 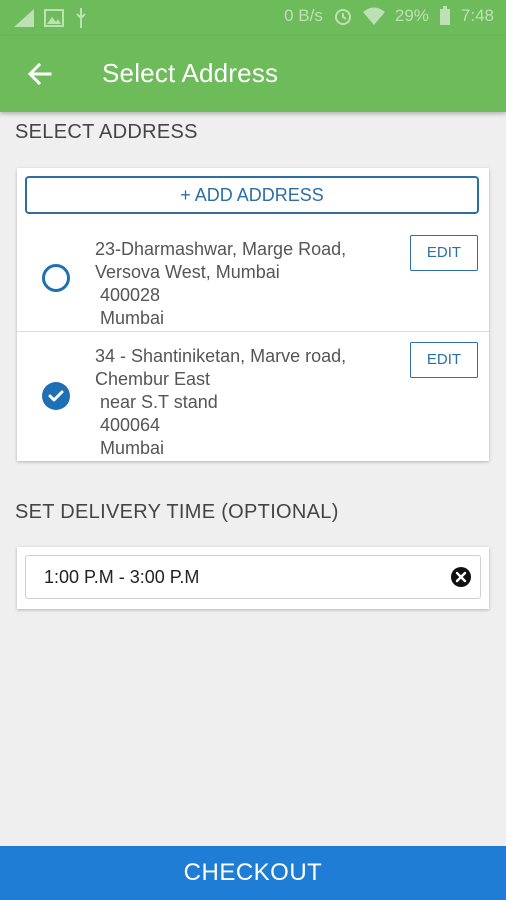 I want to click on address-radio-selected, so click(x=56, y=396).